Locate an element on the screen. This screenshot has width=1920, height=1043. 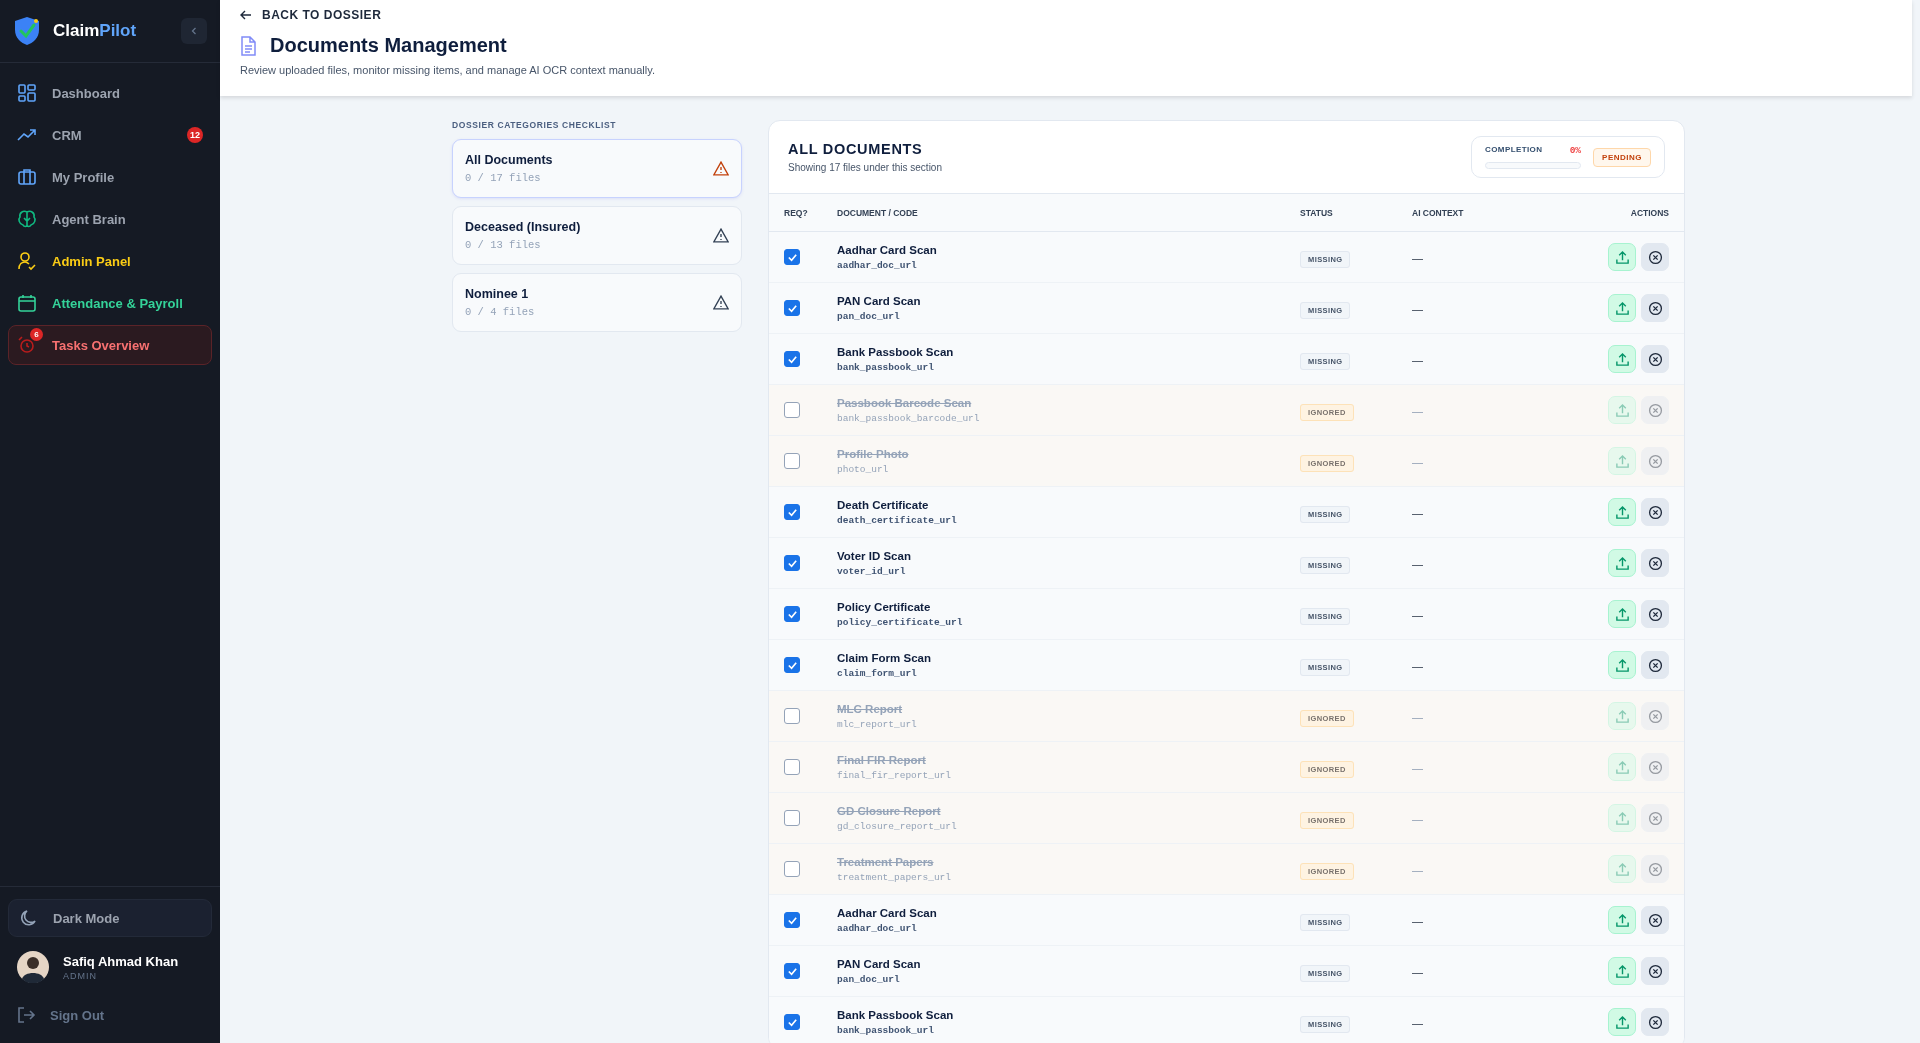
brain-icon is located at coordinates (27, 219).